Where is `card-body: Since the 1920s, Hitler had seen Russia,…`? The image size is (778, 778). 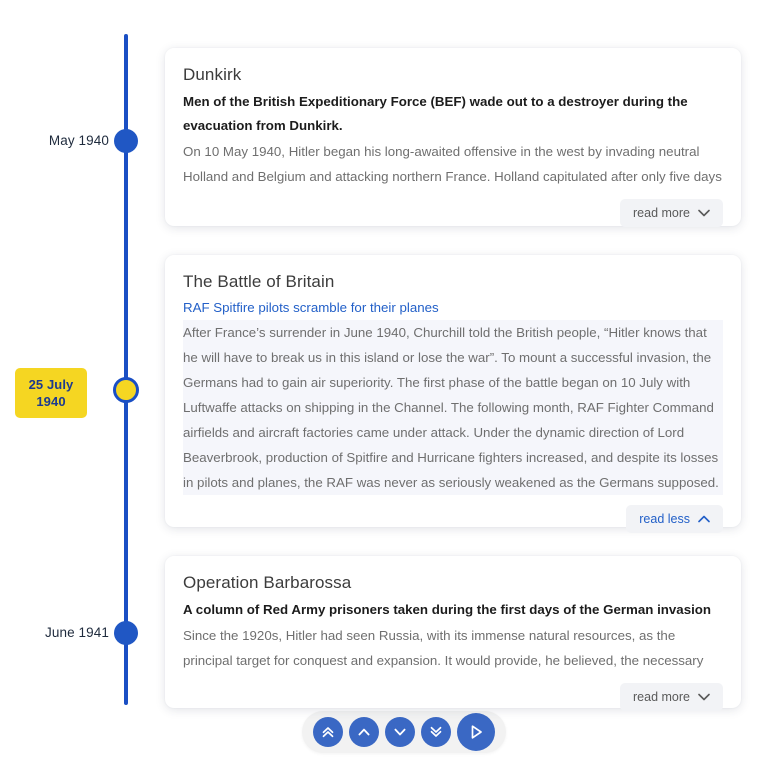
card-body: Since the 1920s, Hitler had seen Russia,… is located at coordinates (443, 648).